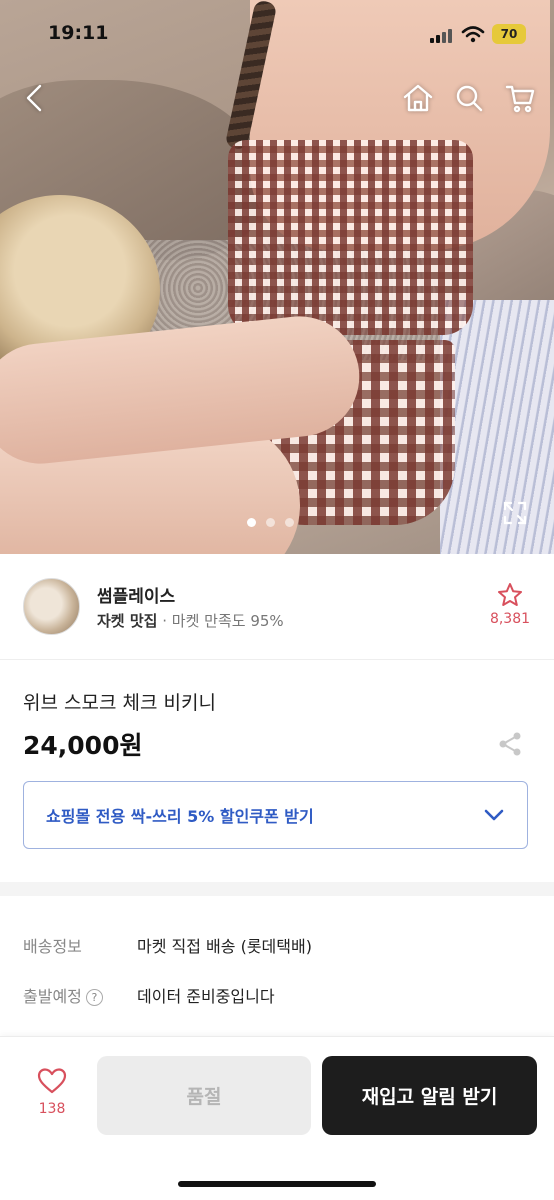 The height and width of the screenshot is (1200, 554). I want to click on seller-section: 썸플레이스 자켓 맛집 · 마켓 만족도 95% 8,381, so click(277, 607).